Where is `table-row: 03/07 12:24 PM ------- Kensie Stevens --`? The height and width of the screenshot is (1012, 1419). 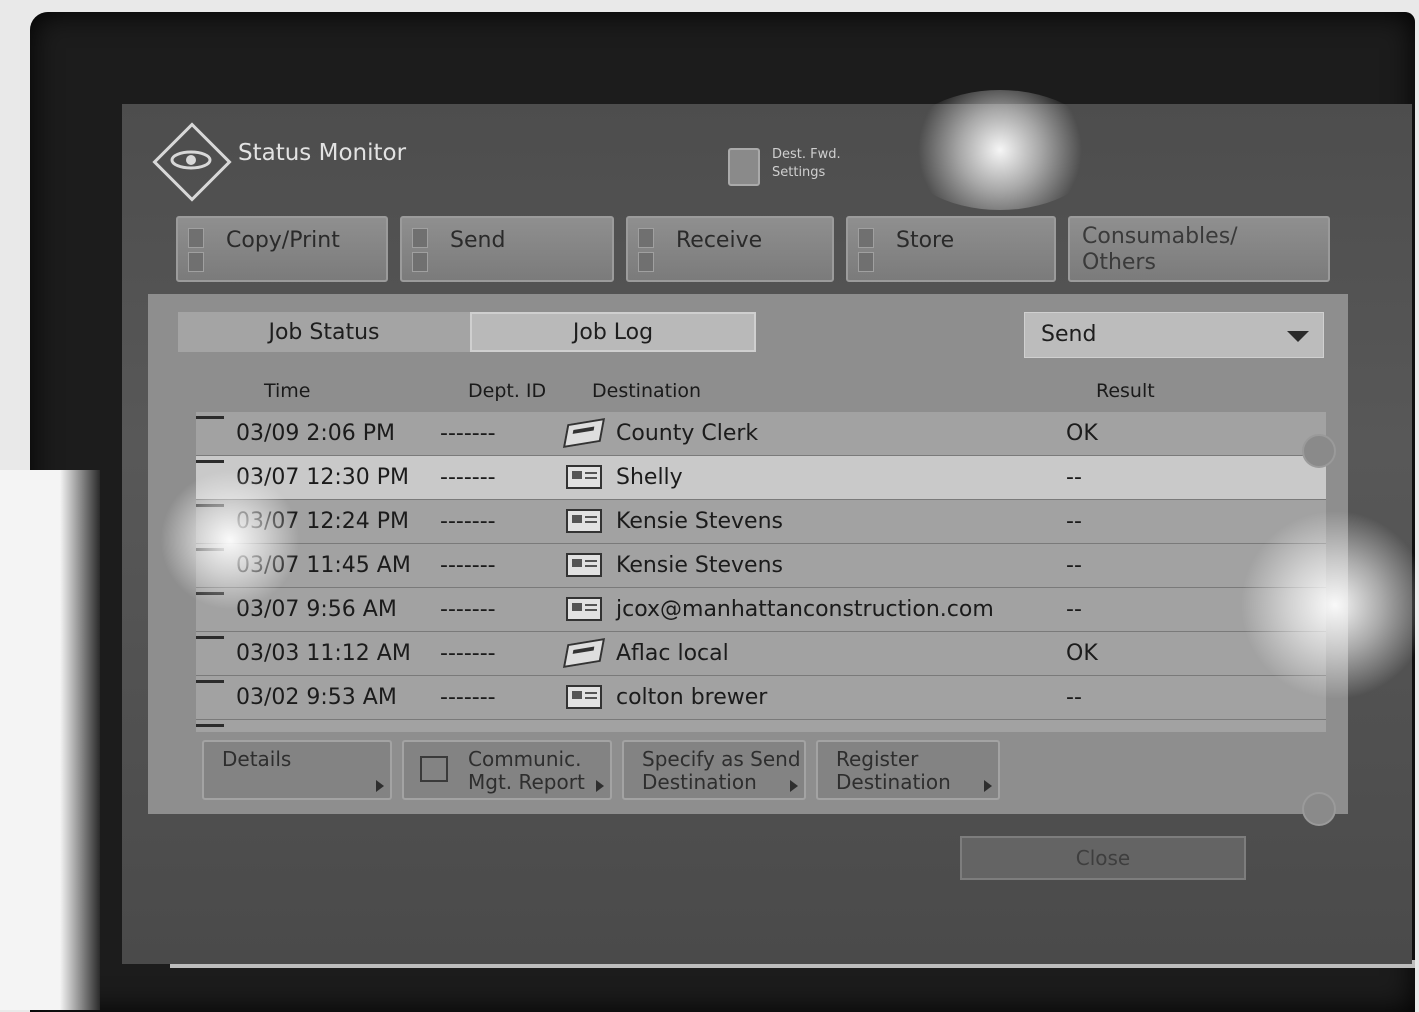 table-row: 03/07 12:24 PM ------- Kensie Stevens -- is located at coordinates (761, 522).